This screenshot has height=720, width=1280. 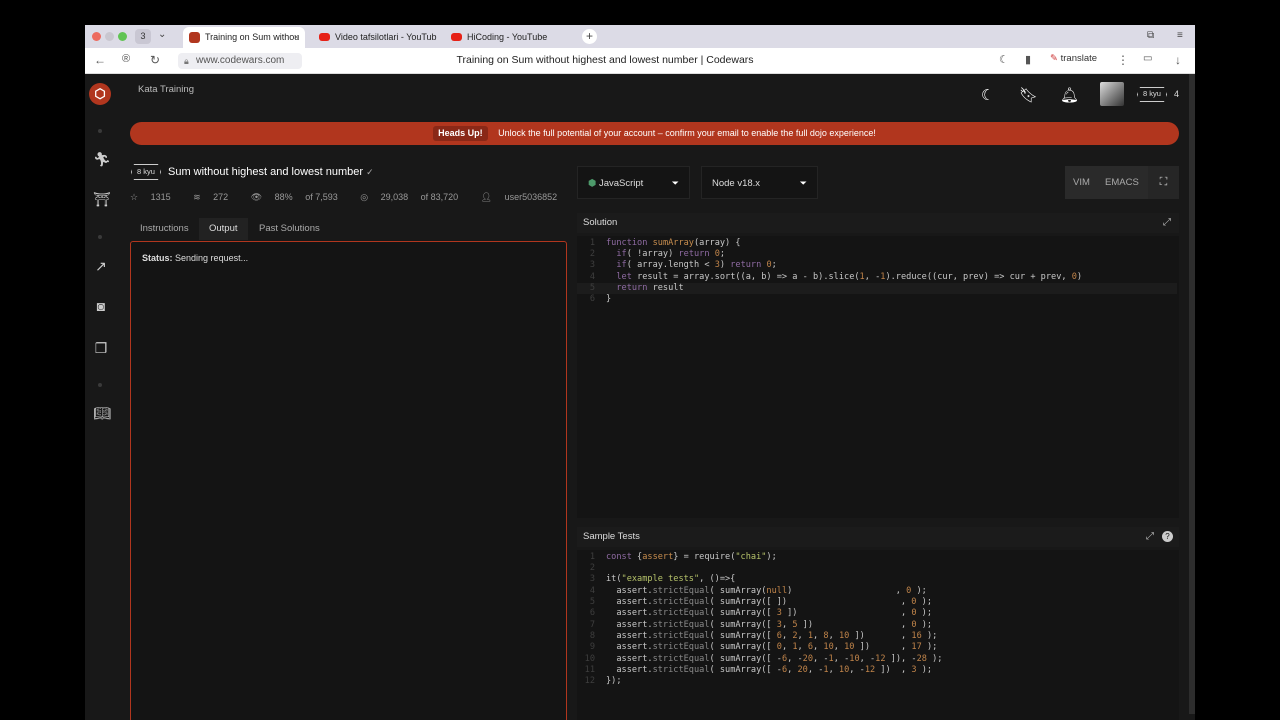 What do you see at coordinates (100, 397) in the screenshot?
I see `sidebar: ⬡ 🏃︎ ⛩︎ ↗ ◙ ❐ 📖︎` at bounding box center [100, 397].